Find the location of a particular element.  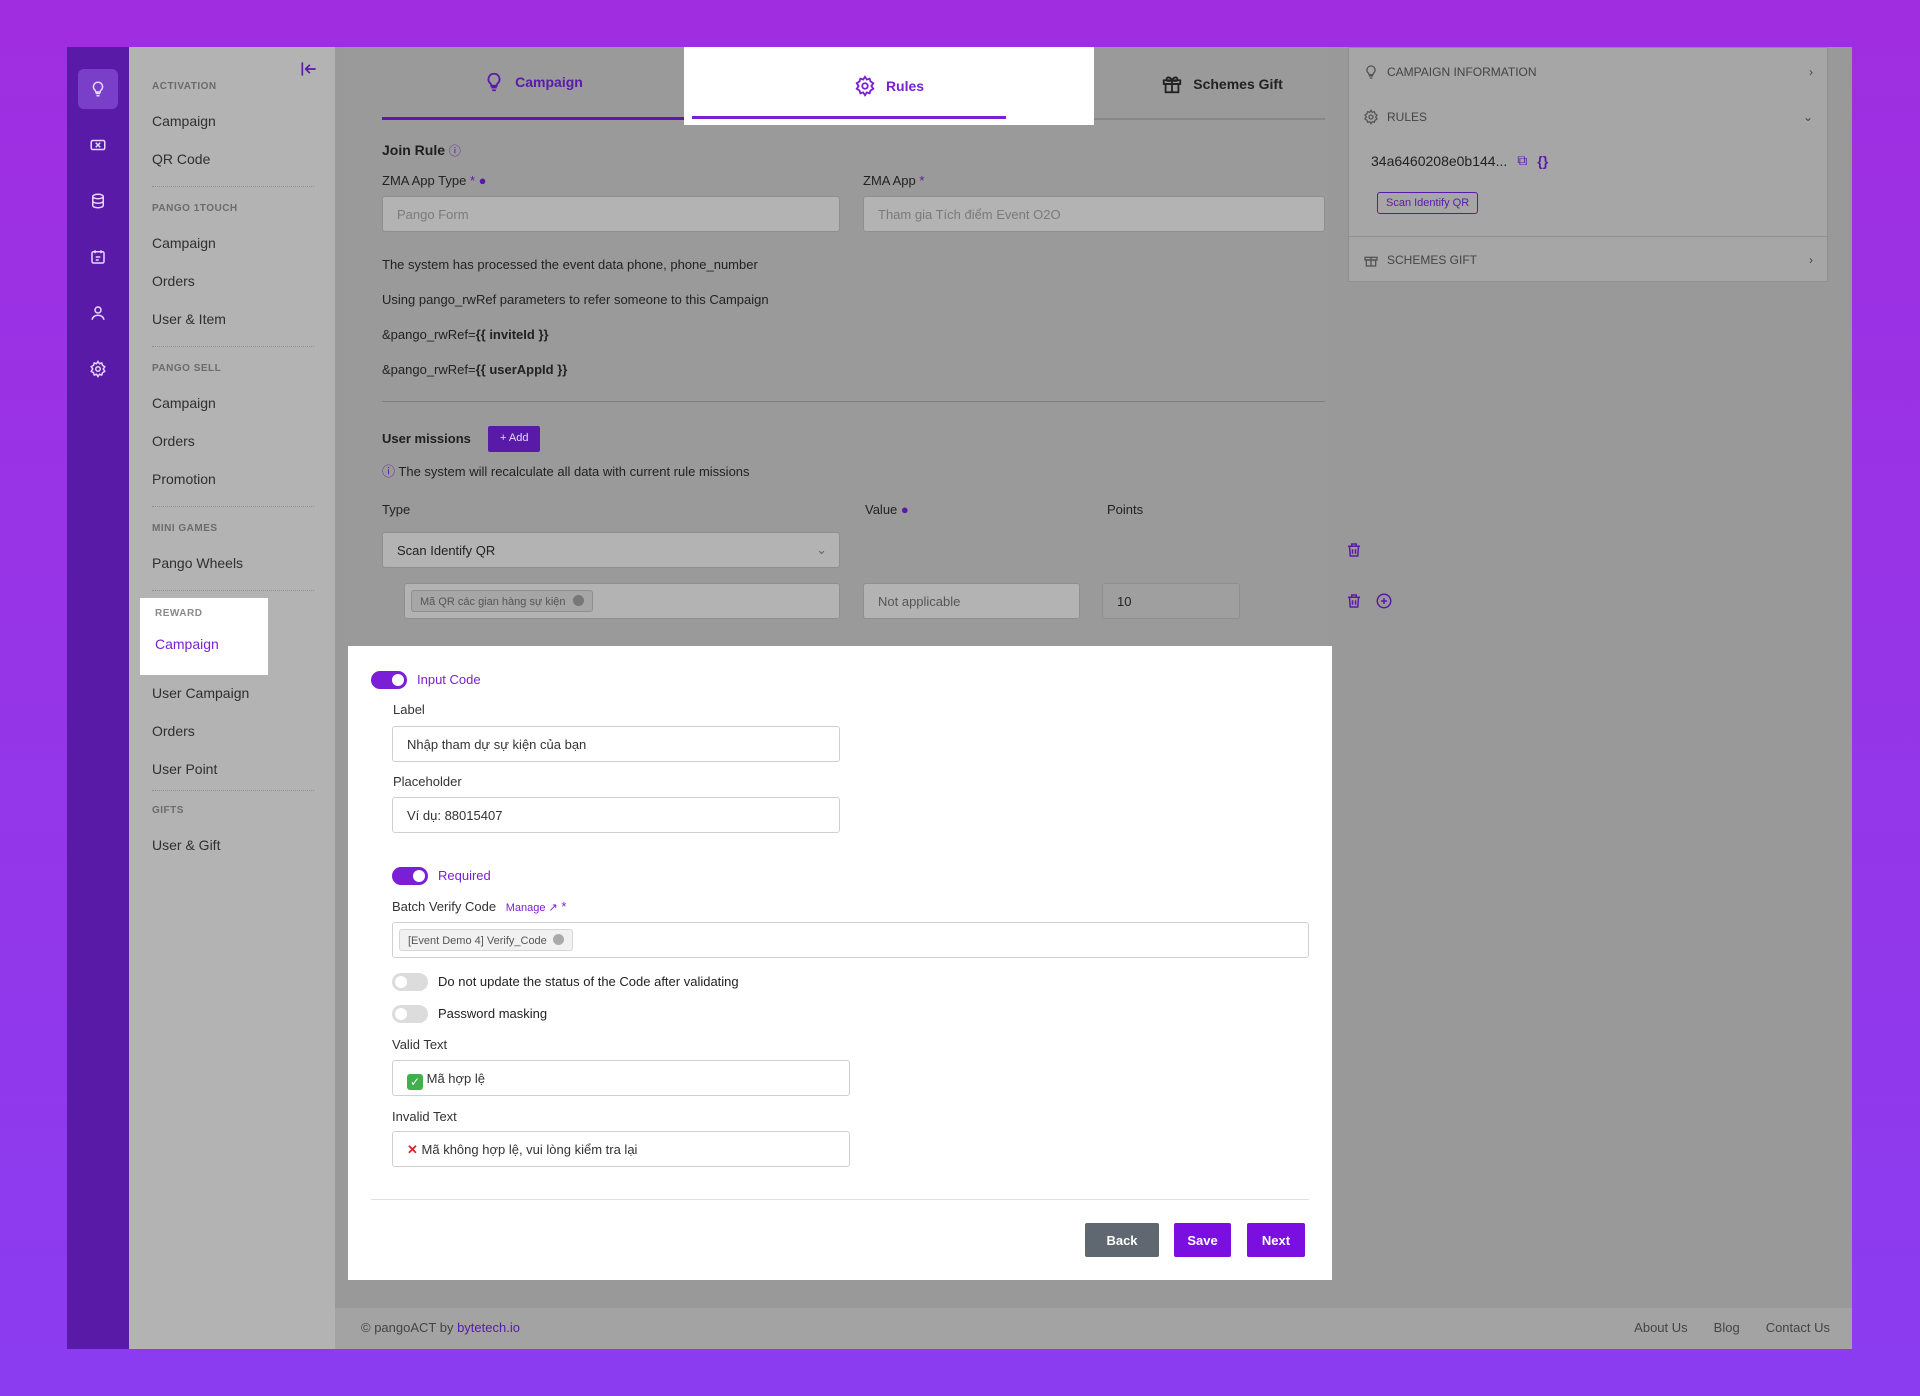

icon-rail is located at coordinates (98, 698).